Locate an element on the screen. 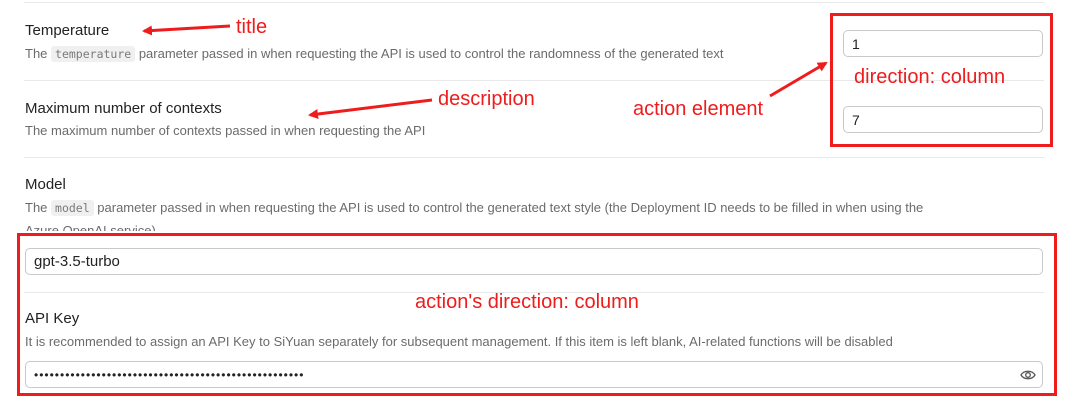 The height and width of the screenshot is (401, 1067). annotation-description: description is located at coordinates (486, 99).